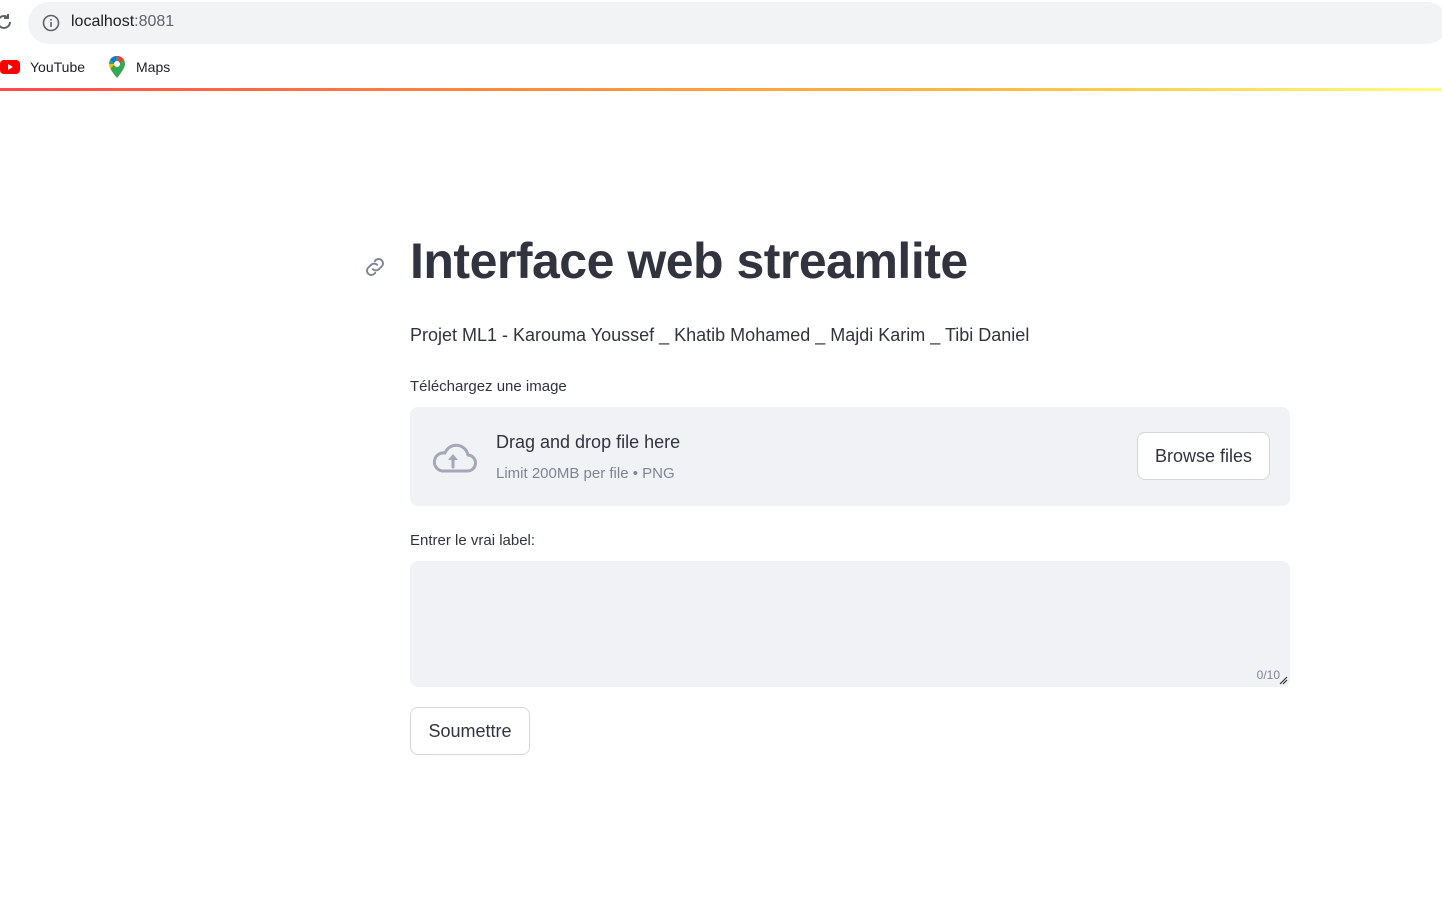 The image size is (1442, 898). What do you see at coordinates (721, 89) in the screenshot?
I see `decoration-bar` at bounding box center [721, 89].